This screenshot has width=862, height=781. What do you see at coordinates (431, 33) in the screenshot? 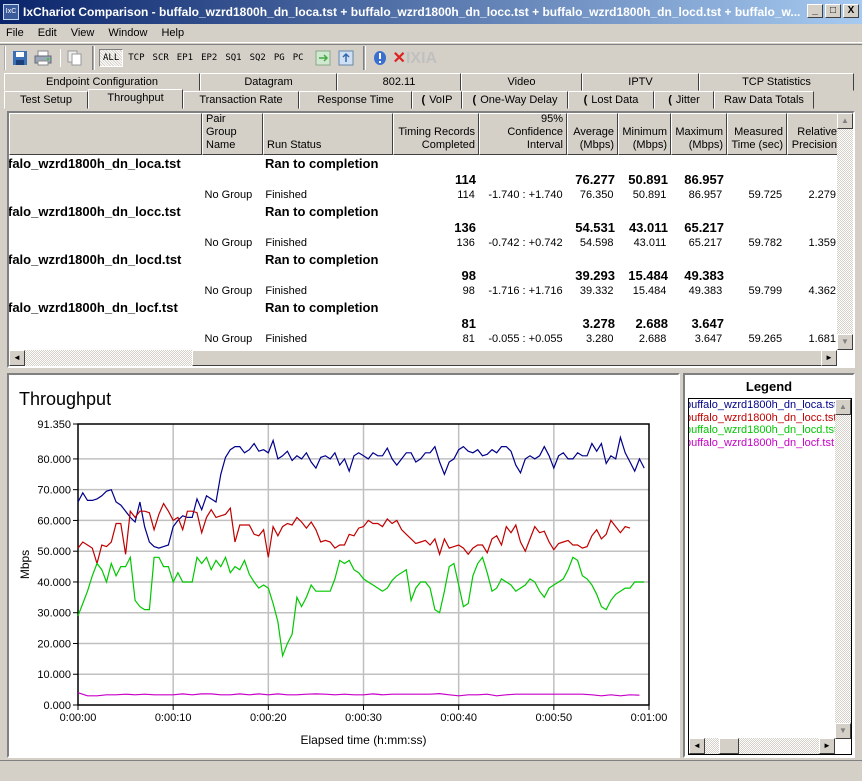
I see `menu-bar: File Edit View Window Help` at bounding box center [431, 33].